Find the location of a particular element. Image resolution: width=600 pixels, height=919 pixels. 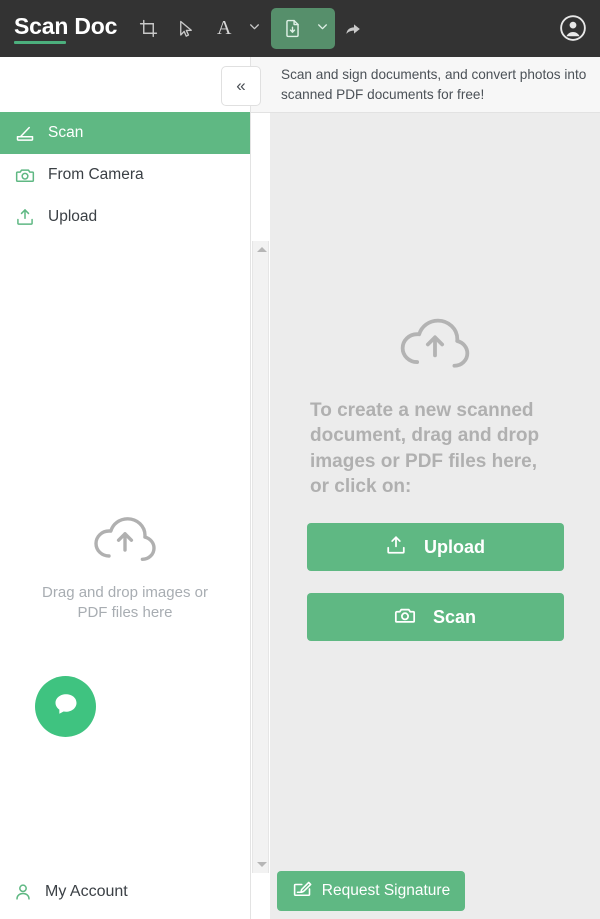

crop-tool-button is located at coordinates (148, 28).